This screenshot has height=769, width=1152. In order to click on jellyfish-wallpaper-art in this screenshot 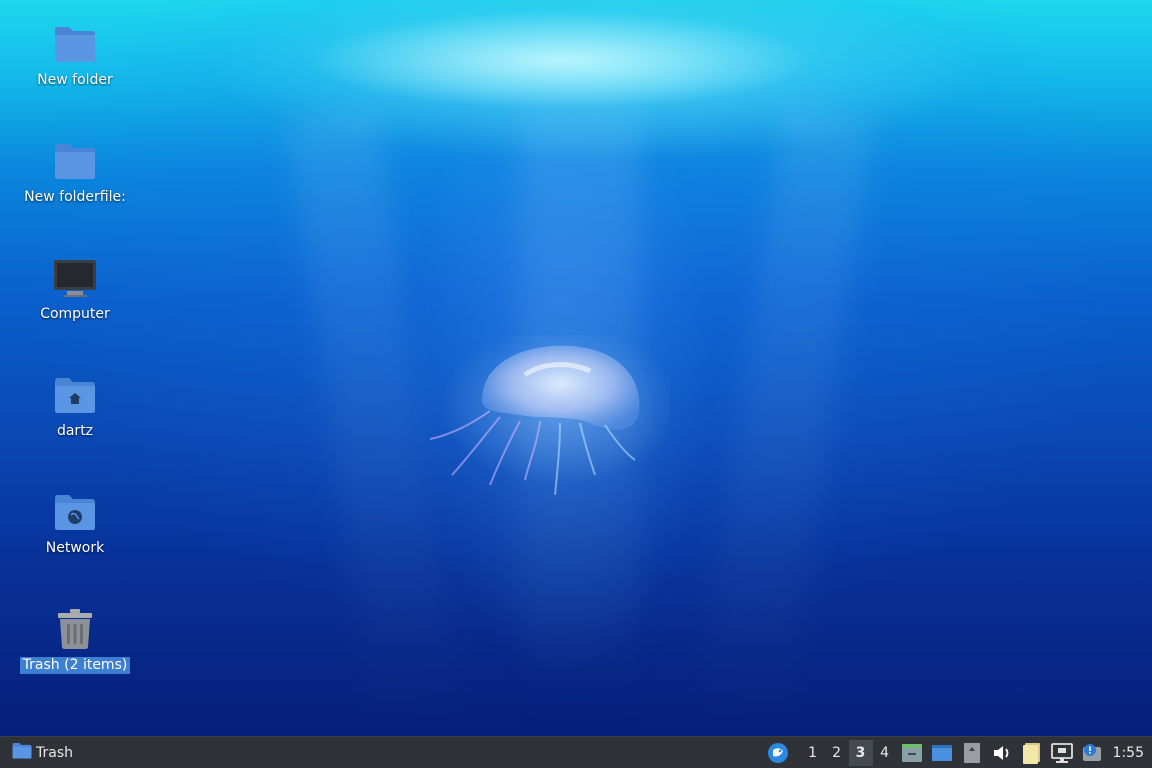, I will do `click(550, 415)`.